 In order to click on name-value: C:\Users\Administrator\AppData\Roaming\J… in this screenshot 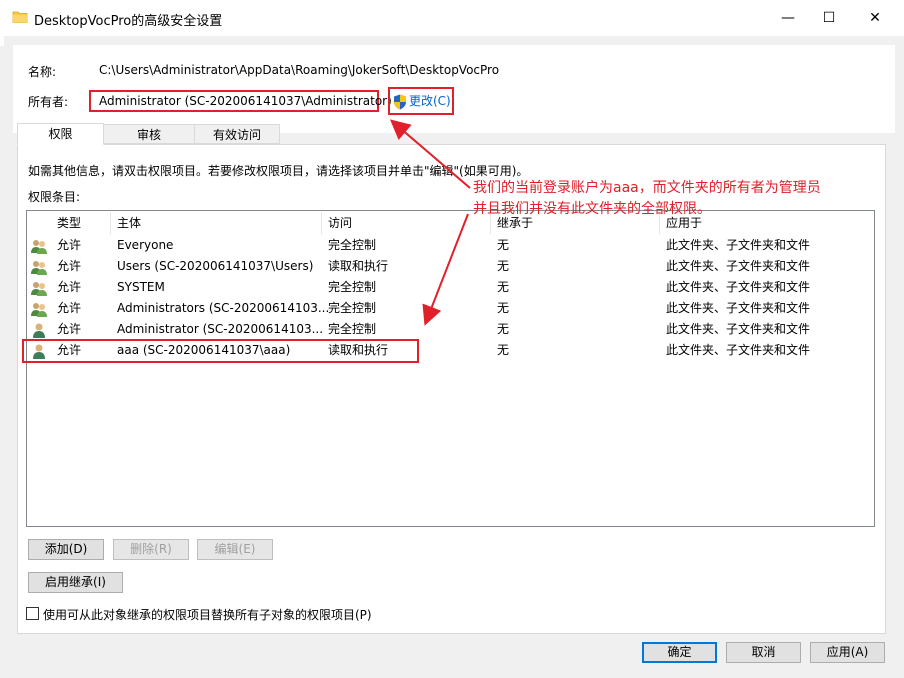, I will do `click(299, 70)`.